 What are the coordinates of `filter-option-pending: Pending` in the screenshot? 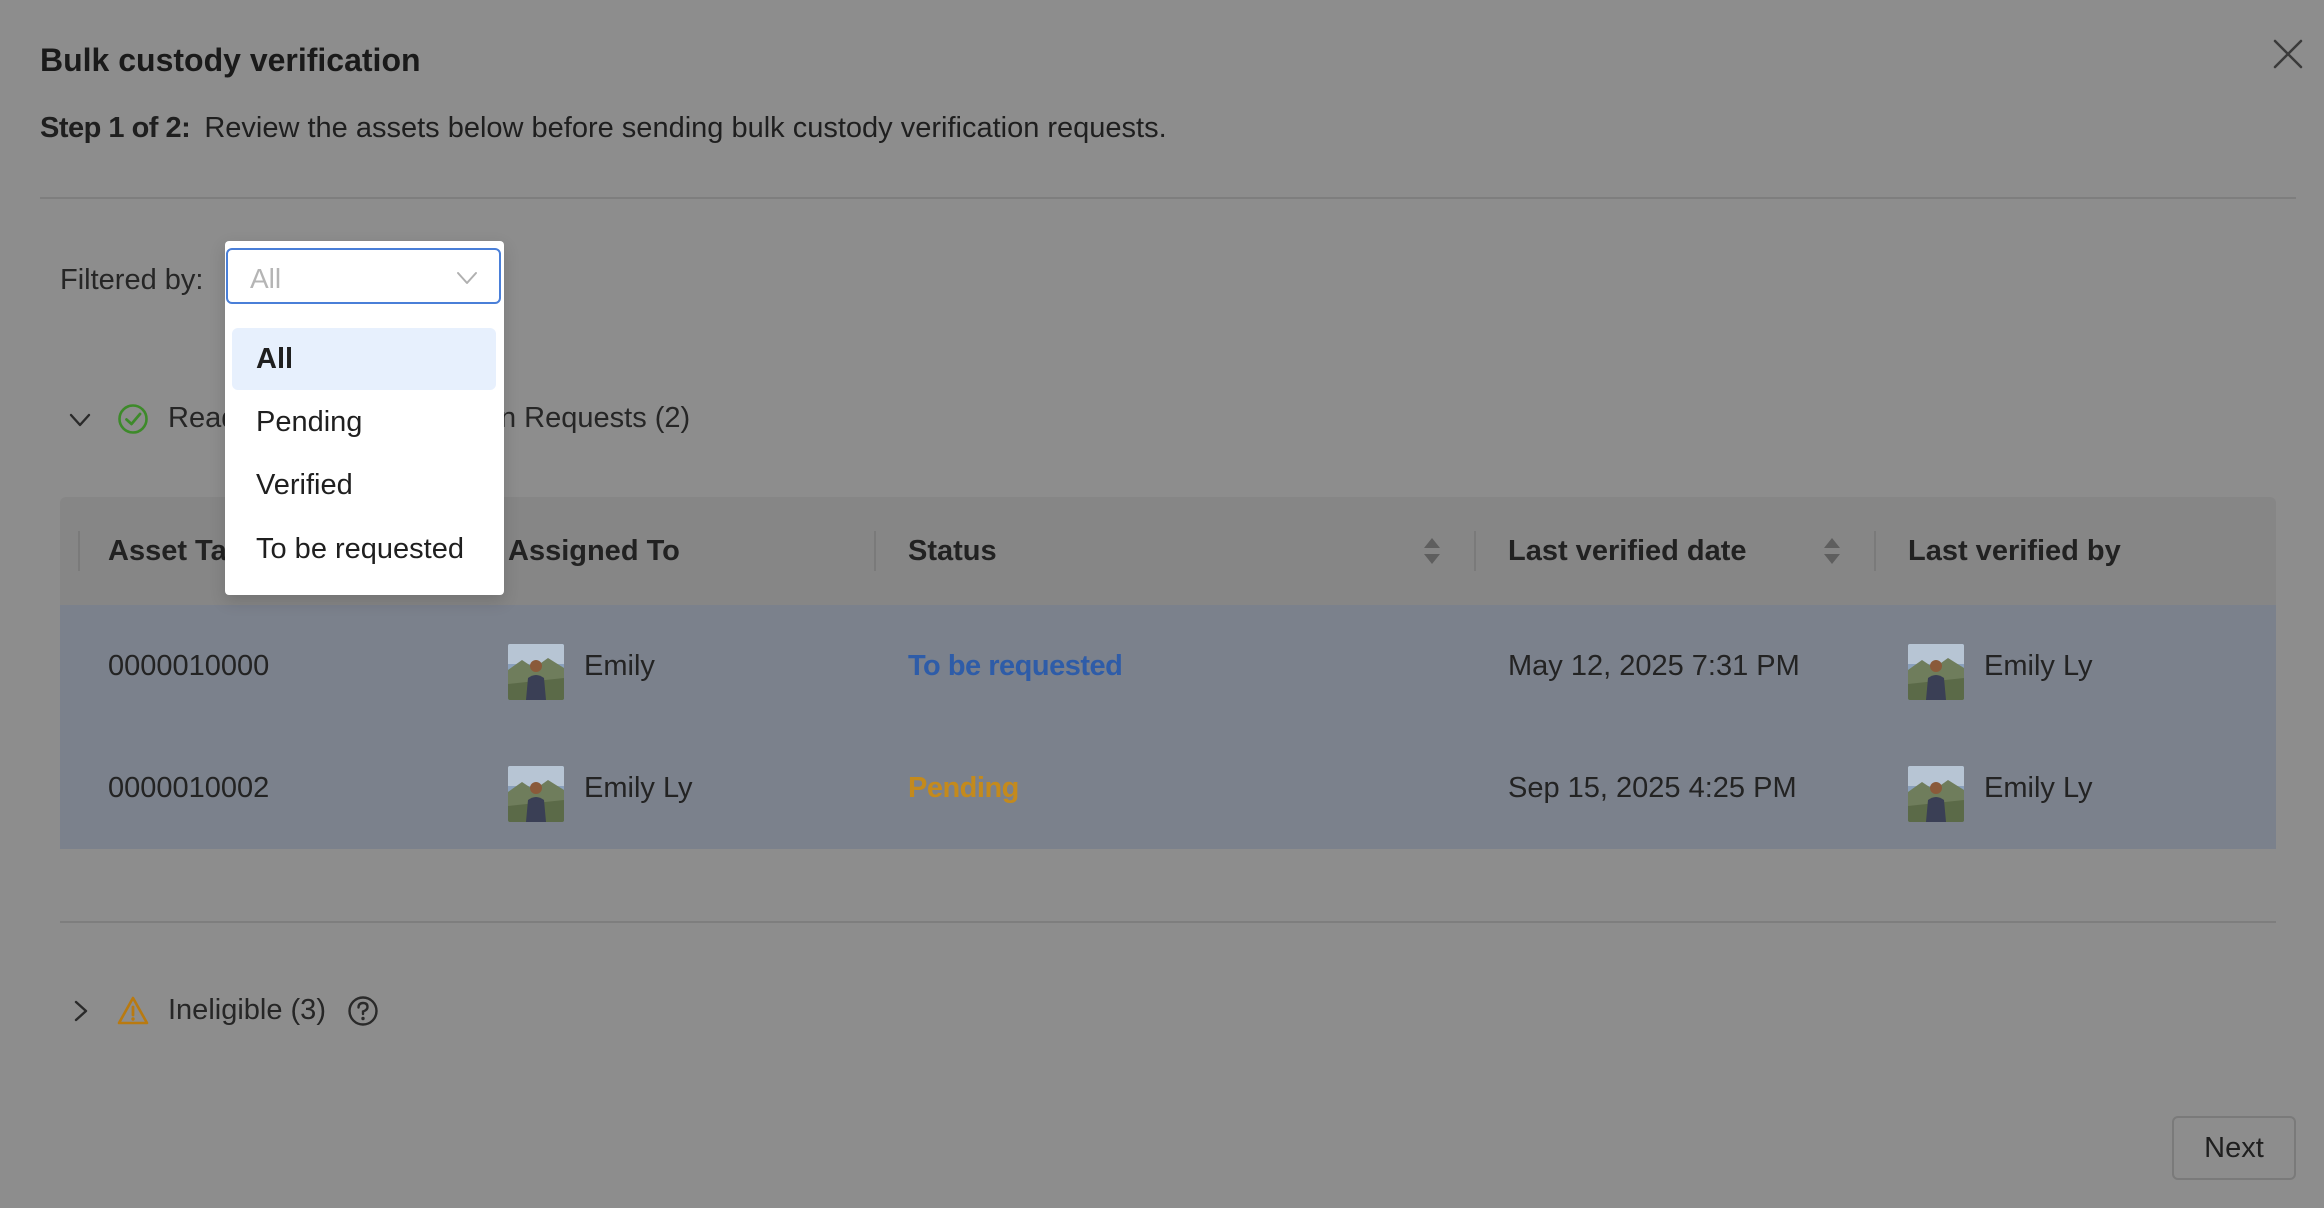 It's located at (364, 422).